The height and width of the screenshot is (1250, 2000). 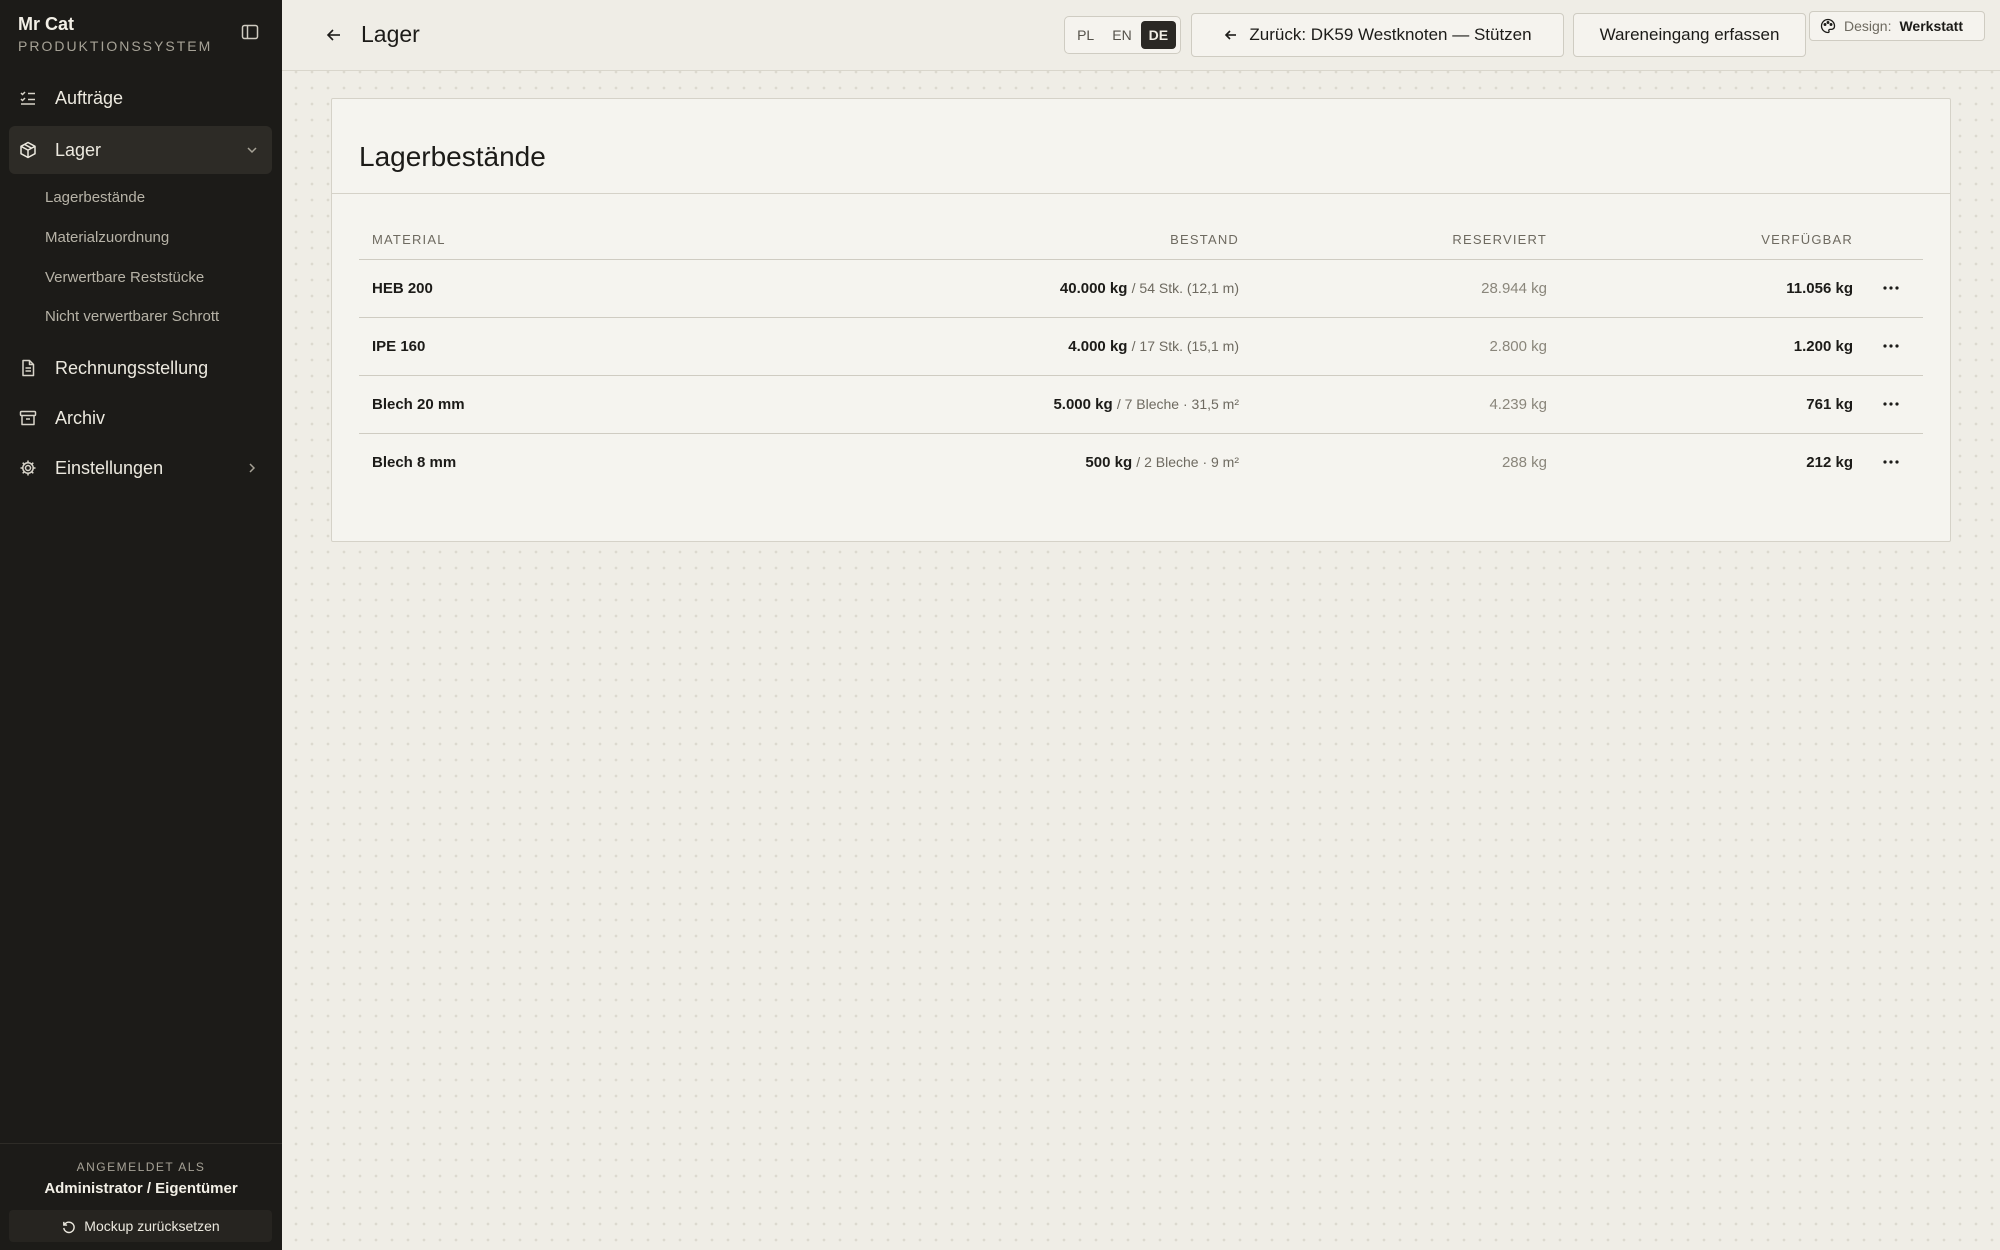 I want to click on cell-material: IPE 160, so click(x=399, y=346).